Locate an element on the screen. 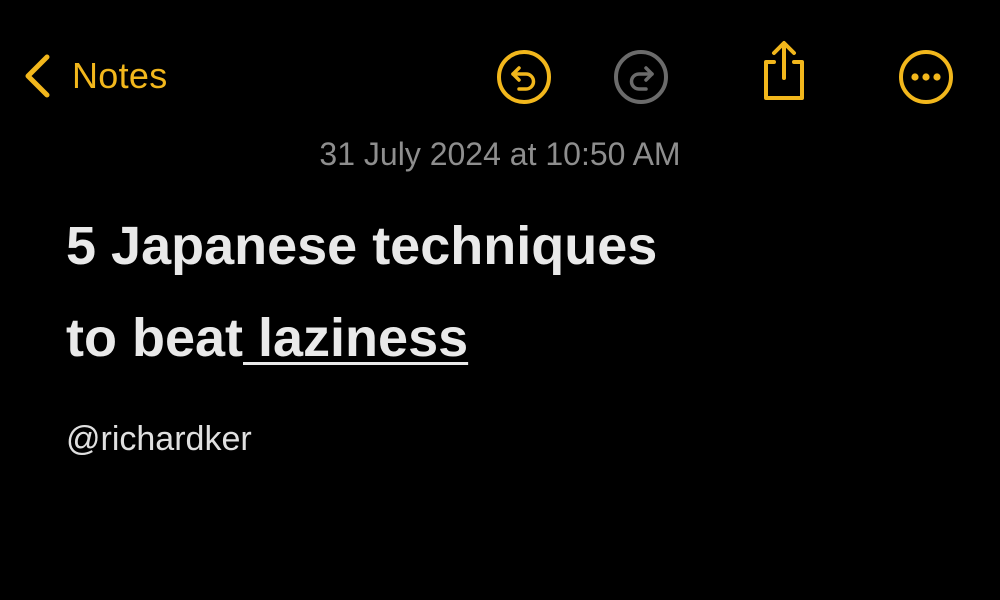 The width and height of the screenshot is (1000, 600). share-button is located at coordinates (784, 71).